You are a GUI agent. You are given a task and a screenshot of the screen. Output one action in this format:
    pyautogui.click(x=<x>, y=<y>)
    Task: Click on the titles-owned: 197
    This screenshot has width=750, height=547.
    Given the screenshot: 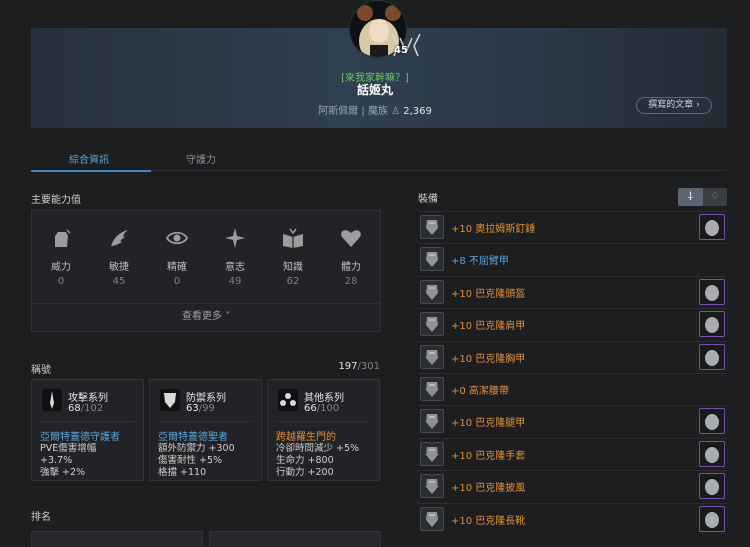 What is the action you would take?
    pyautogui.click(x=348, y=366)
    